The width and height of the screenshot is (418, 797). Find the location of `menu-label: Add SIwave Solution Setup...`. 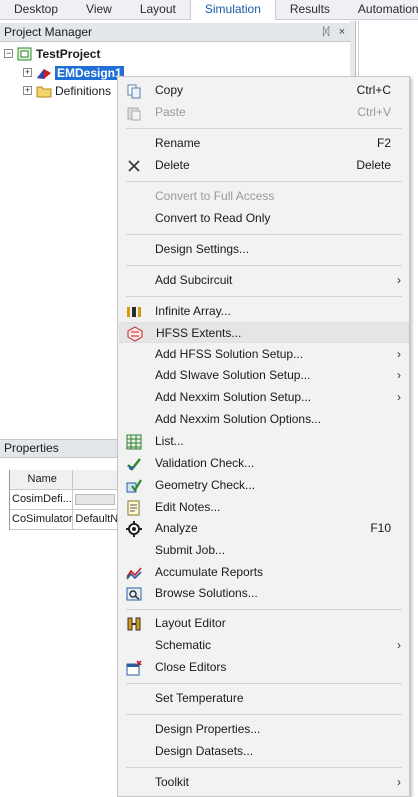

menu-label: Add SIwave Solution Setup... is located at coordinates (233, 375).